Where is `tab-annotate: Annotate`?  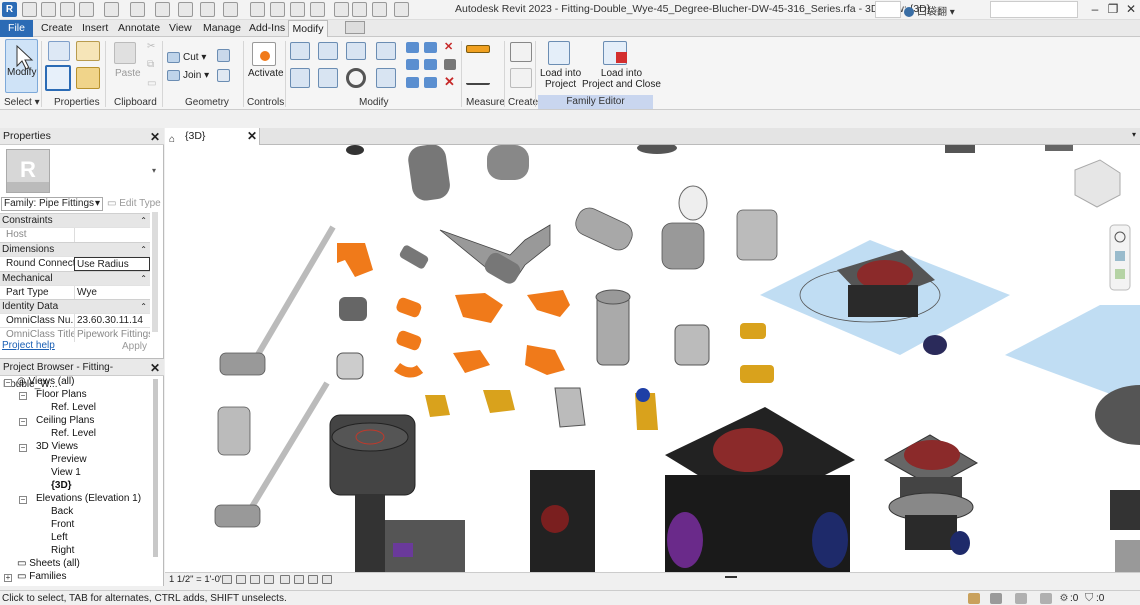 tab-annotate: Annotate is located at coordinates (139, 28).